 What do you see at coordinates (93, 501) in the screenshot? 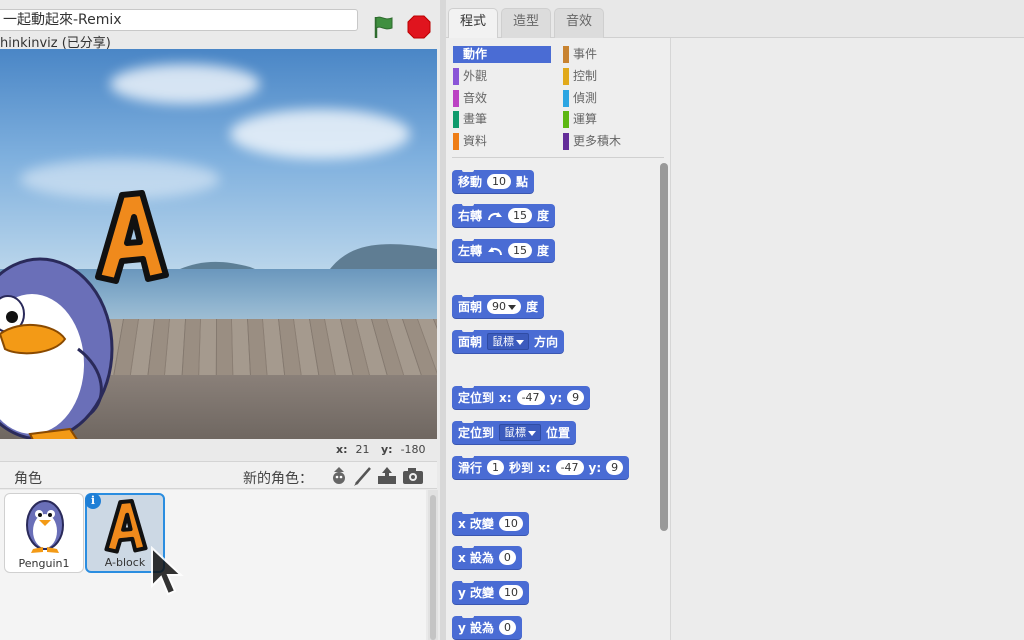
I see `sprite-info-icon: i` at bounding box center [93, 501].